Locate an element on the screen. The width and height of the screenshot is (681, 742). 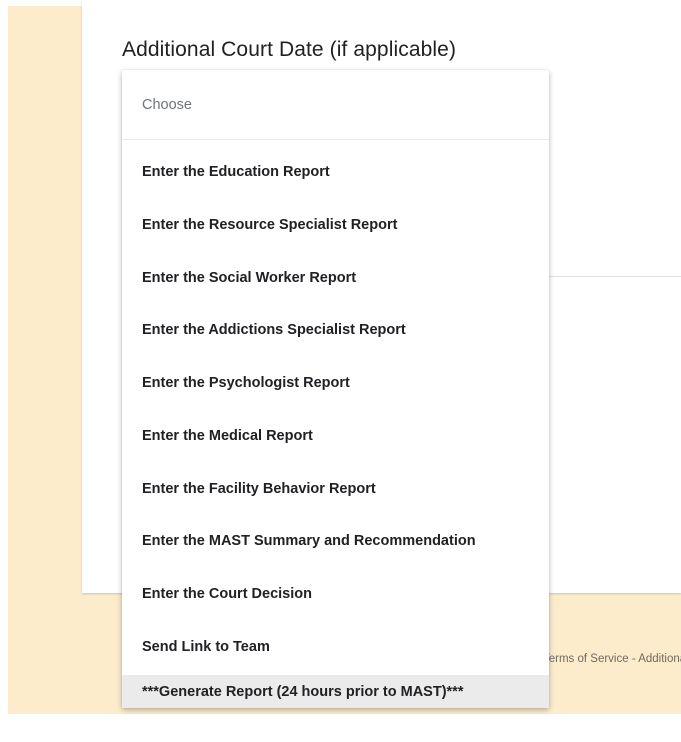
dropdown-option-choose: Choose is located at coordinates (335, 105).